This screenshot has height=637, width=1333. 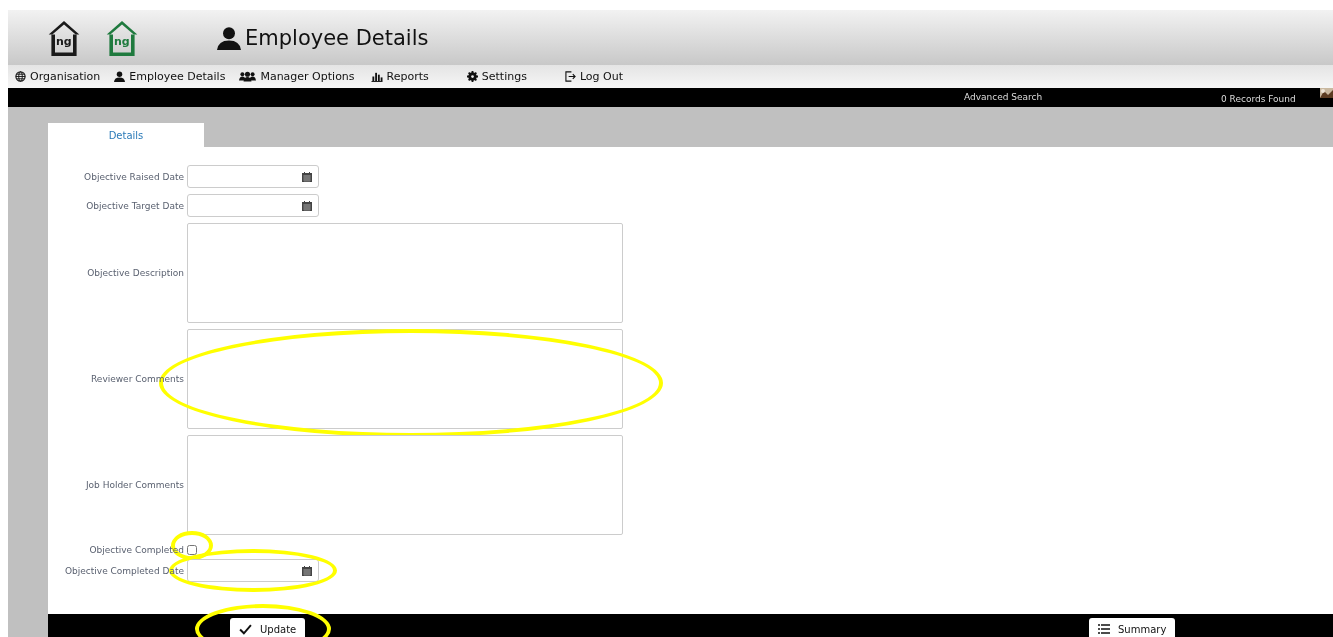 I want to click on records-count: 0 Records Found, so click(x=1258, y=99).